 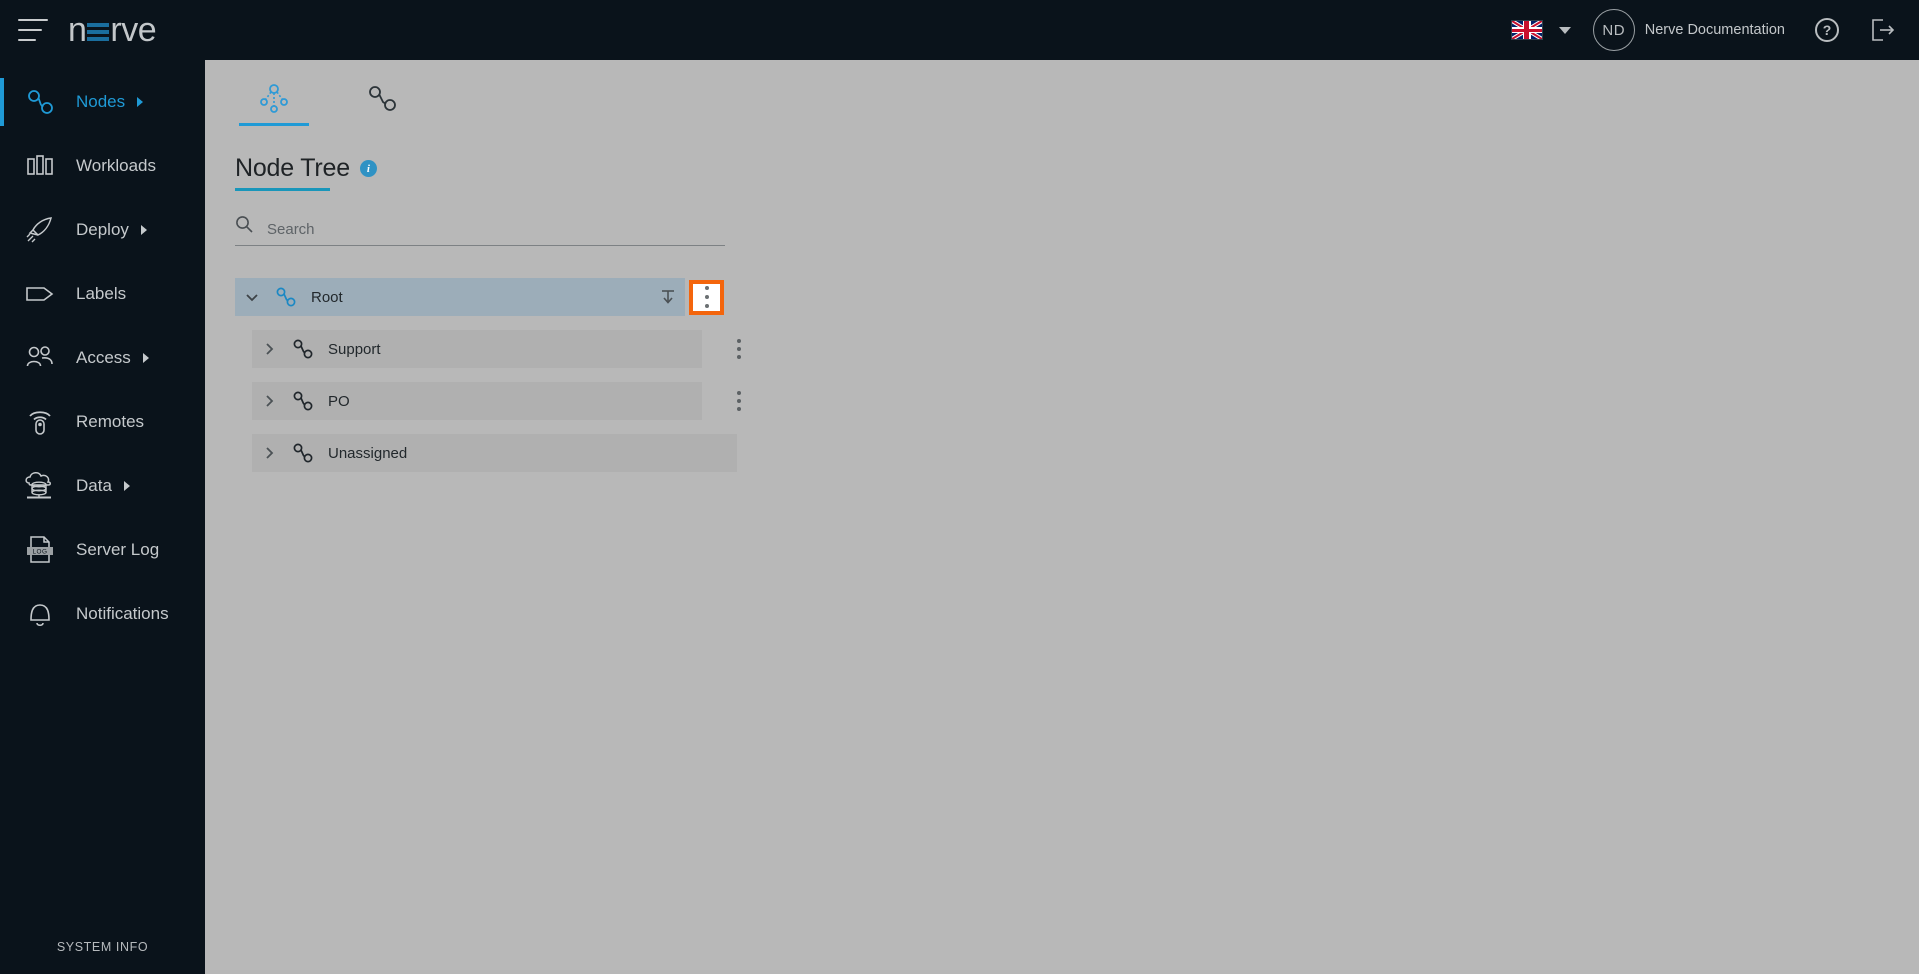 What do you see at coordinates (496, 229) in the screenshot?
I see `search-input` at bounding box center [496, 229].